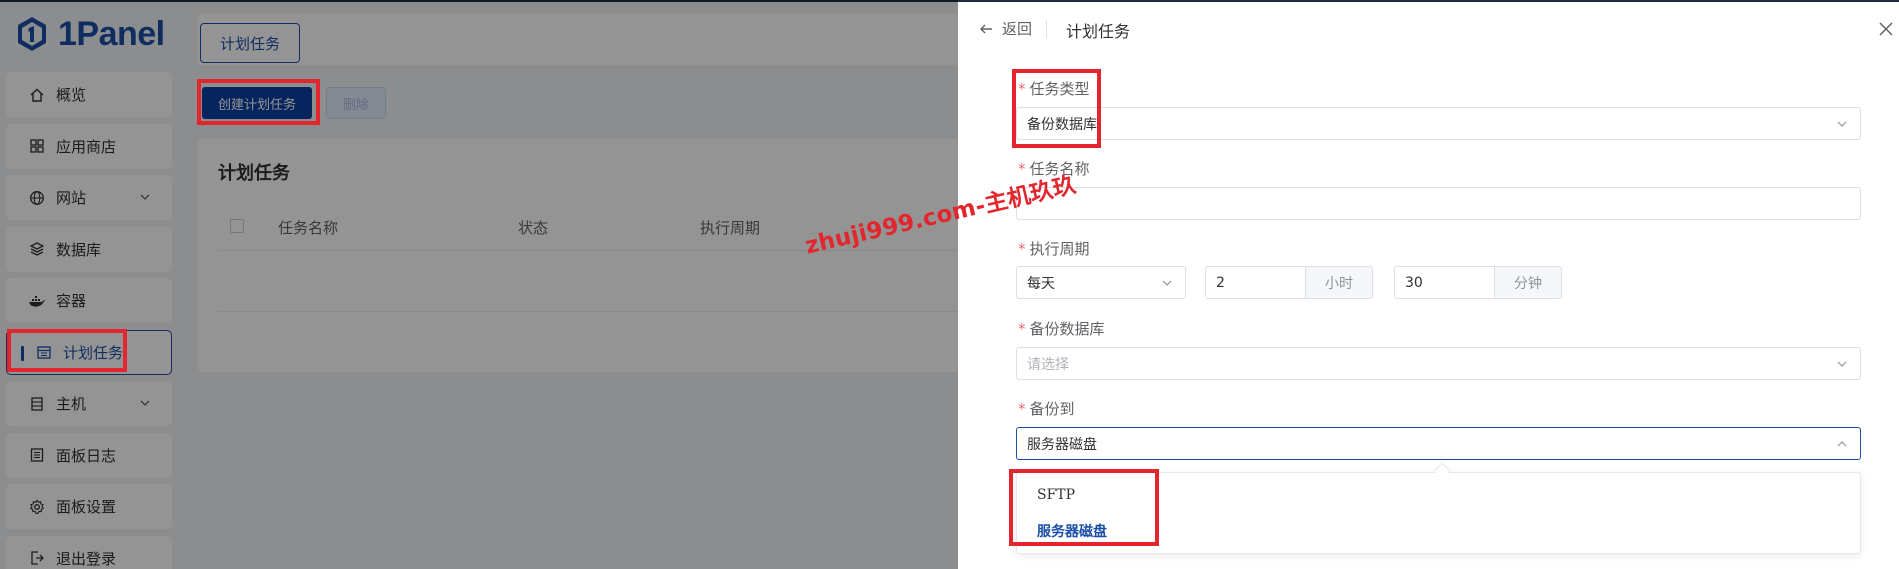 This screenshot has width=1899, height=569. I want to click on back-label: 返回, so click(1017, 29).